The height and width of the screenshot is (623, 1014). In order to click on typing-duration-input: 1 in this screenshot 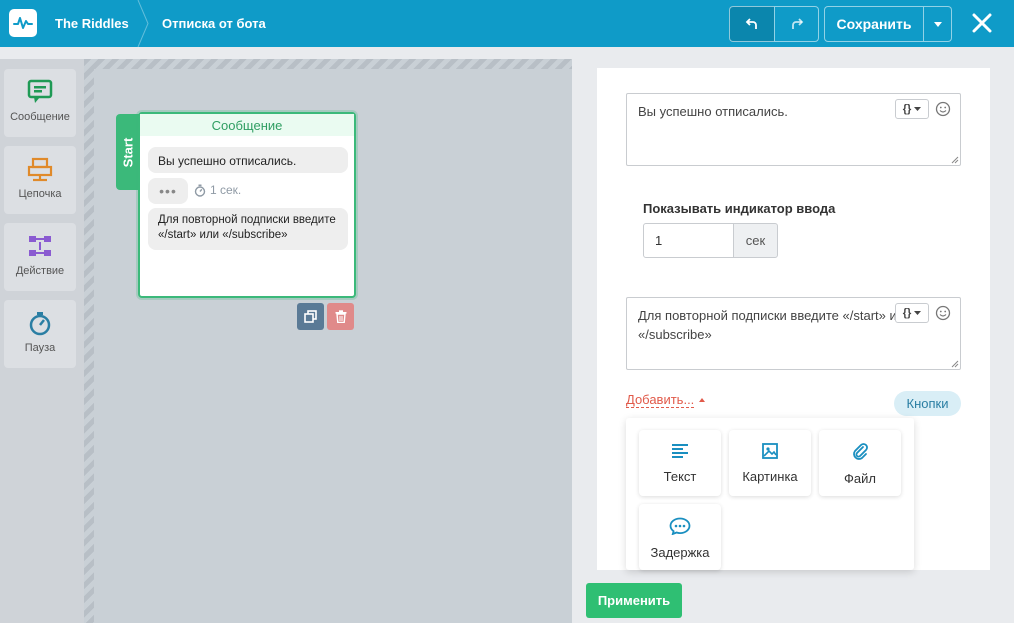, I will do `click(688, 240)`.